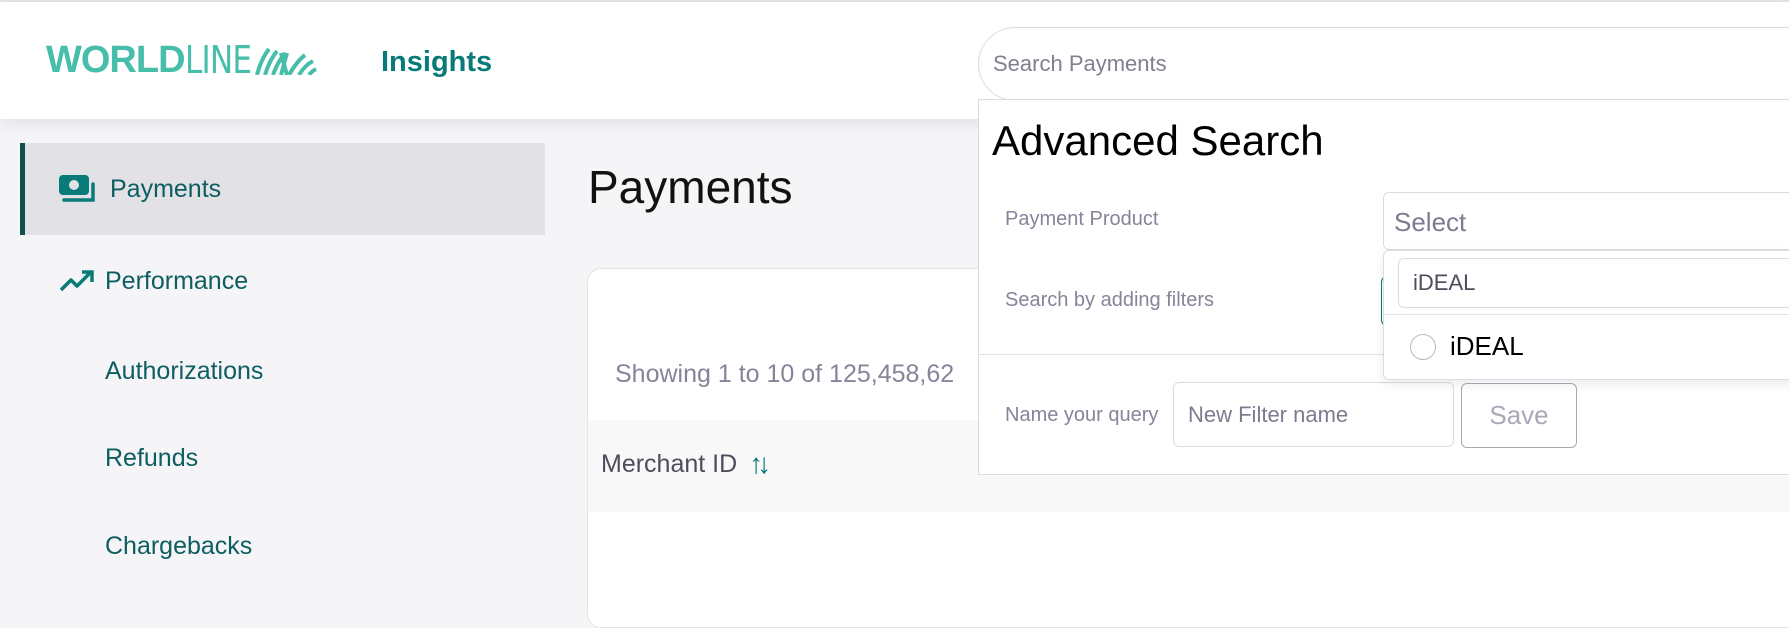 This screenshot has height=628, width=1789. I want to click on search-payments-input, so click(1343, 64).